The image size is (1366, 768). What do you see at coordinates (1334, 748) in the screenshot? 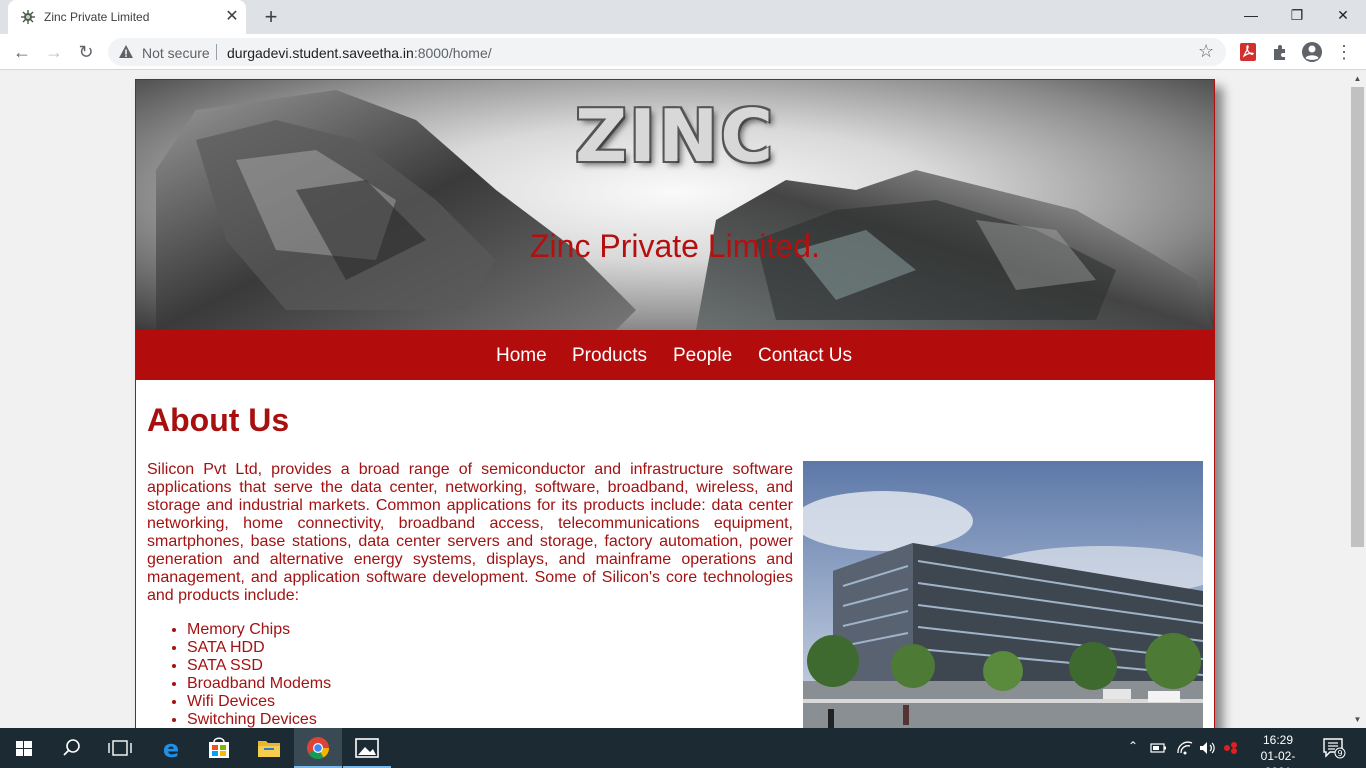
I see `notification-center-icon: 9` at bounding box center [1334, 748].